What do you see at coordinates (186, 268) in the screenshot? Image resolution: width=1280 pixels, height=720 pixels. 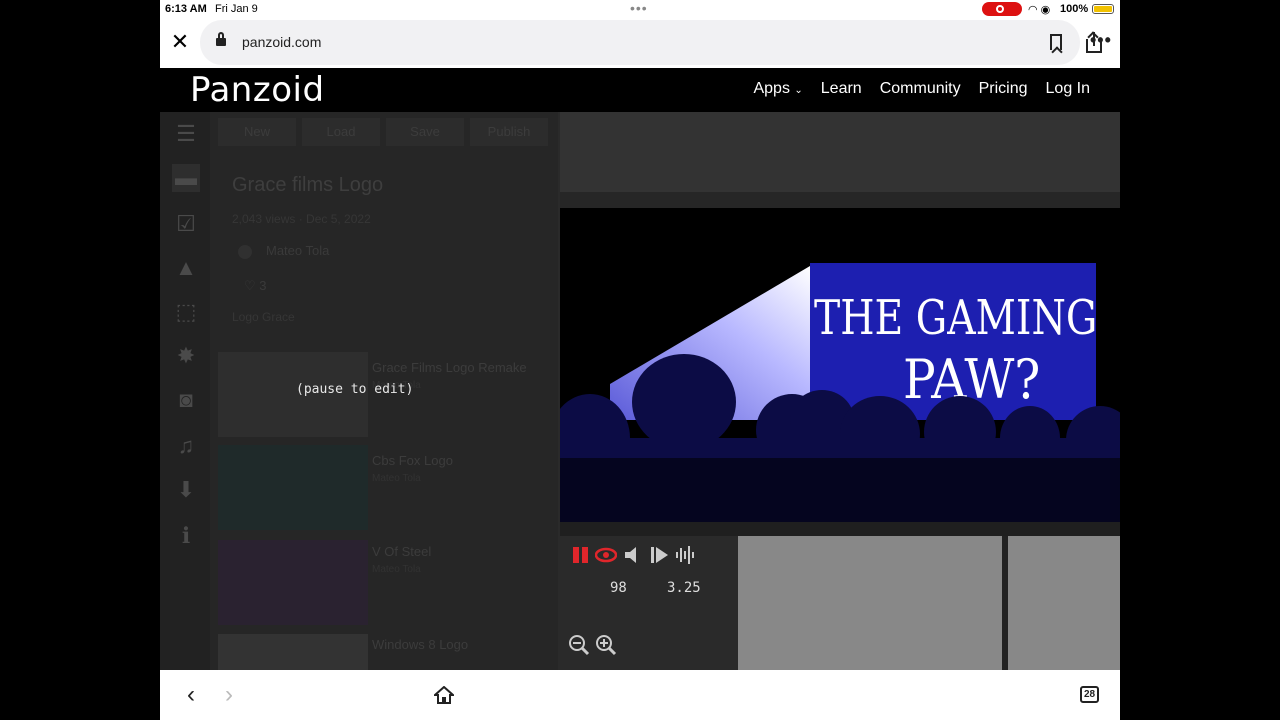 I see `image-icon: ▲` at bounding box center [186, 268].